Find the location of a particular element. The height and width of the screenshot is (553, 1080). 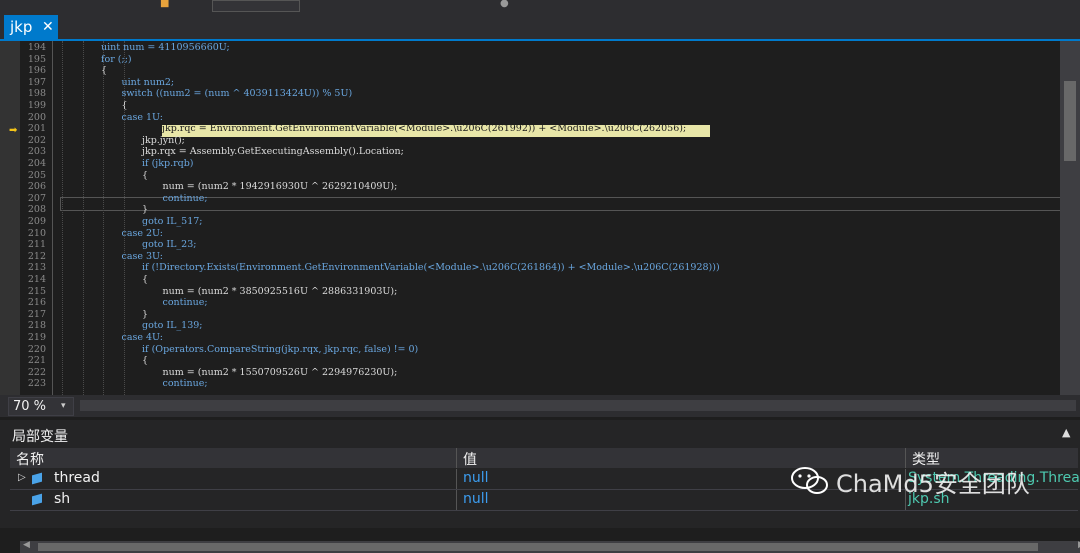

locals-title: 局部变量 is located at coordinates (40, 437).